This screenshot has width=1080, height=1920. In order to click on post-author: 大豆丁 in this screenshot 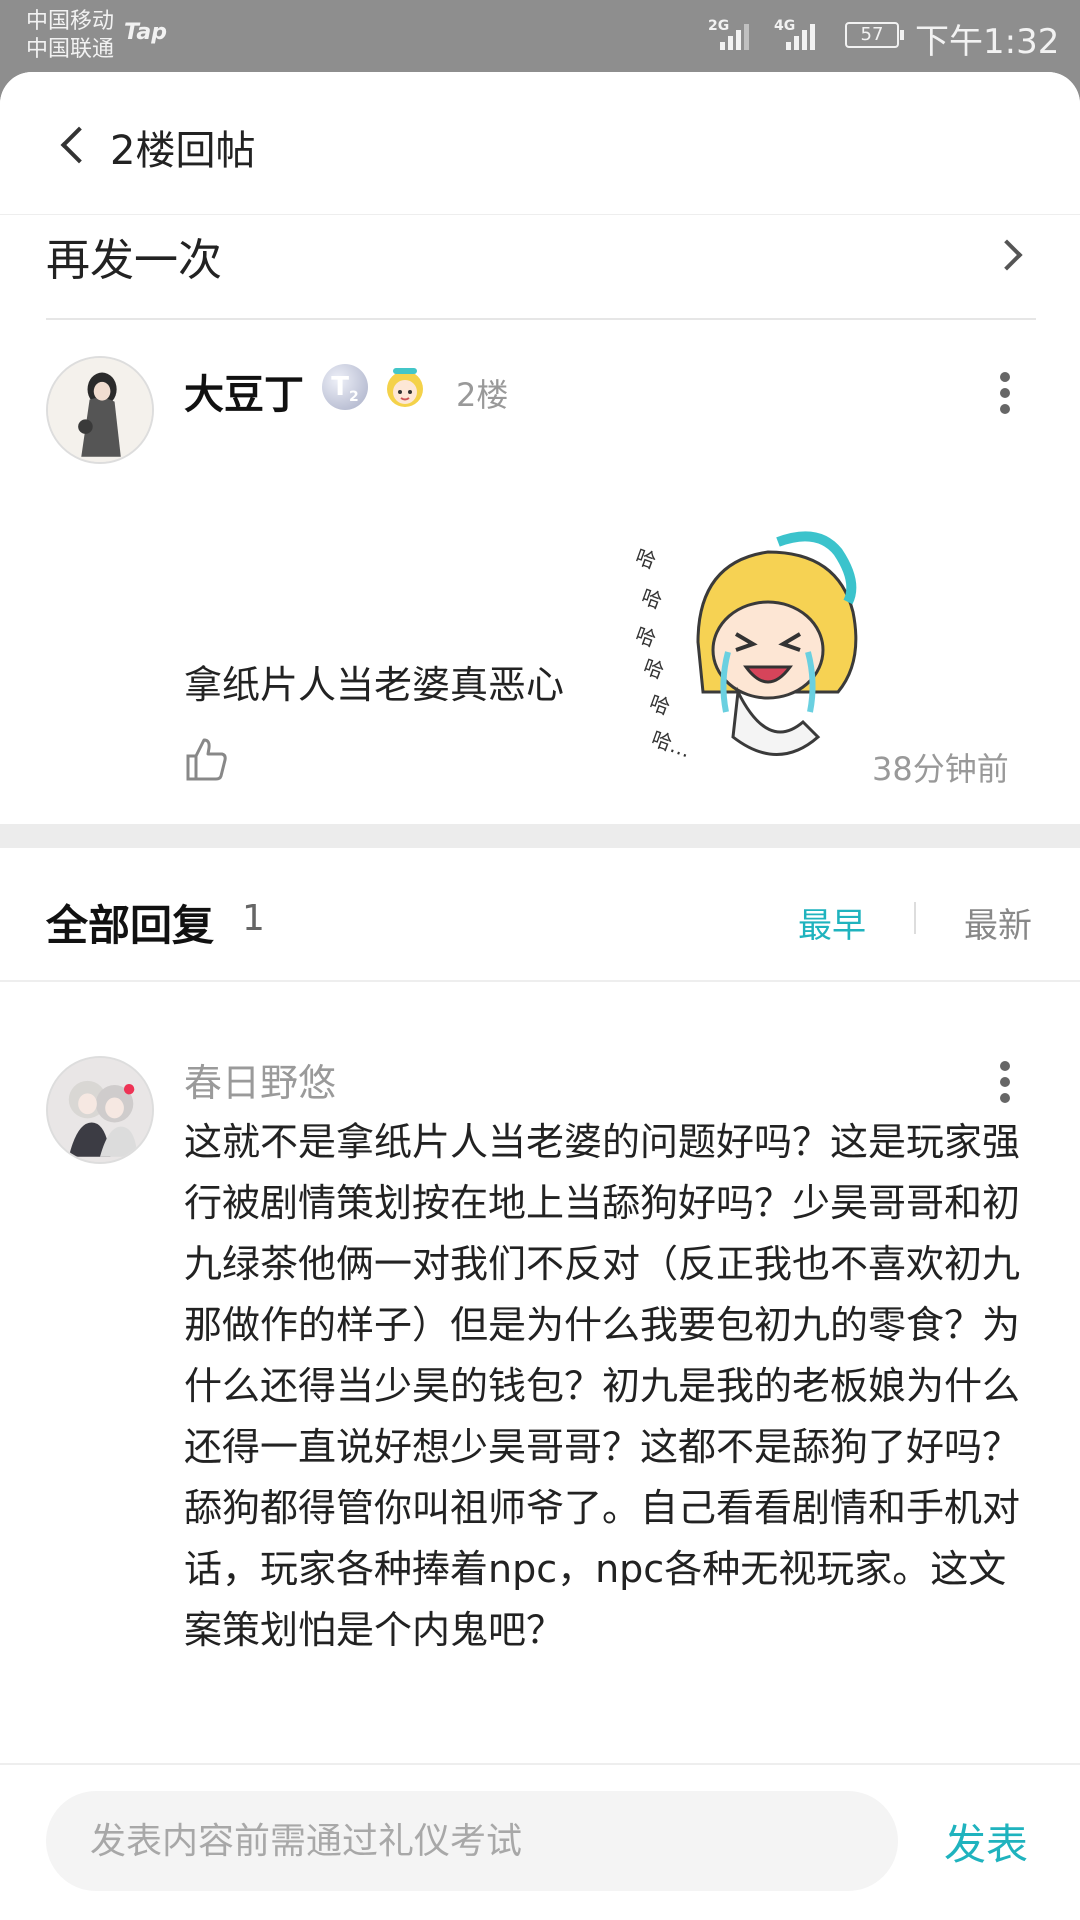, I will do `click(244, 391)`.